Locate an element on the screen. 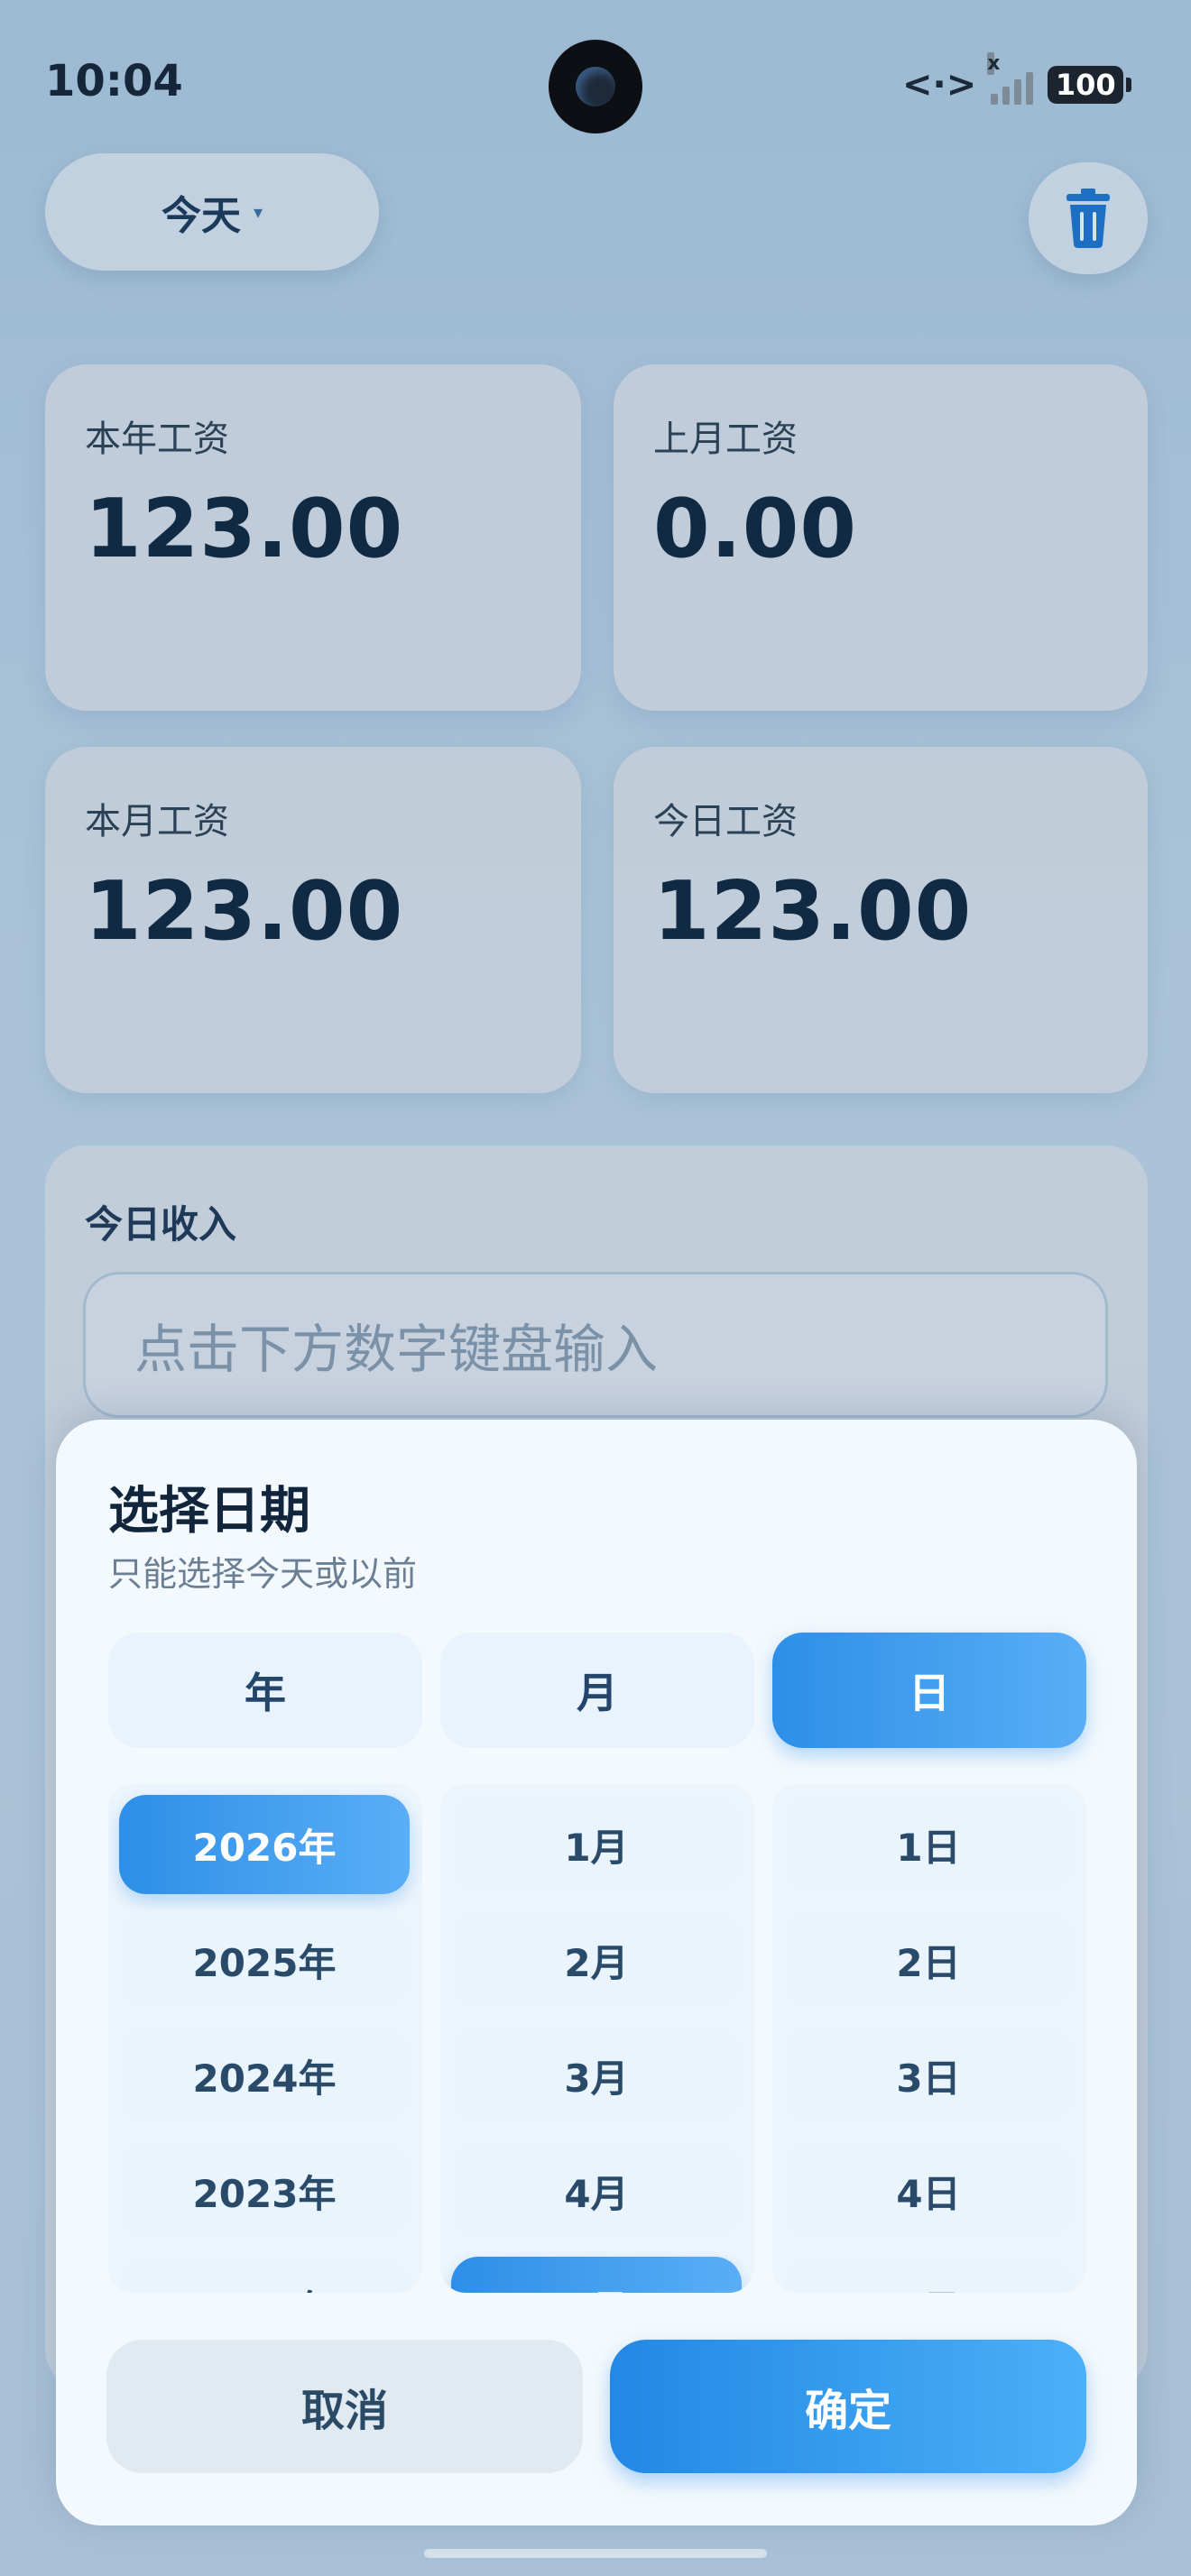 The height and width of the screenshot is (2576, 1191). stat-value: 0.00 is located at coordinates (755, 529).